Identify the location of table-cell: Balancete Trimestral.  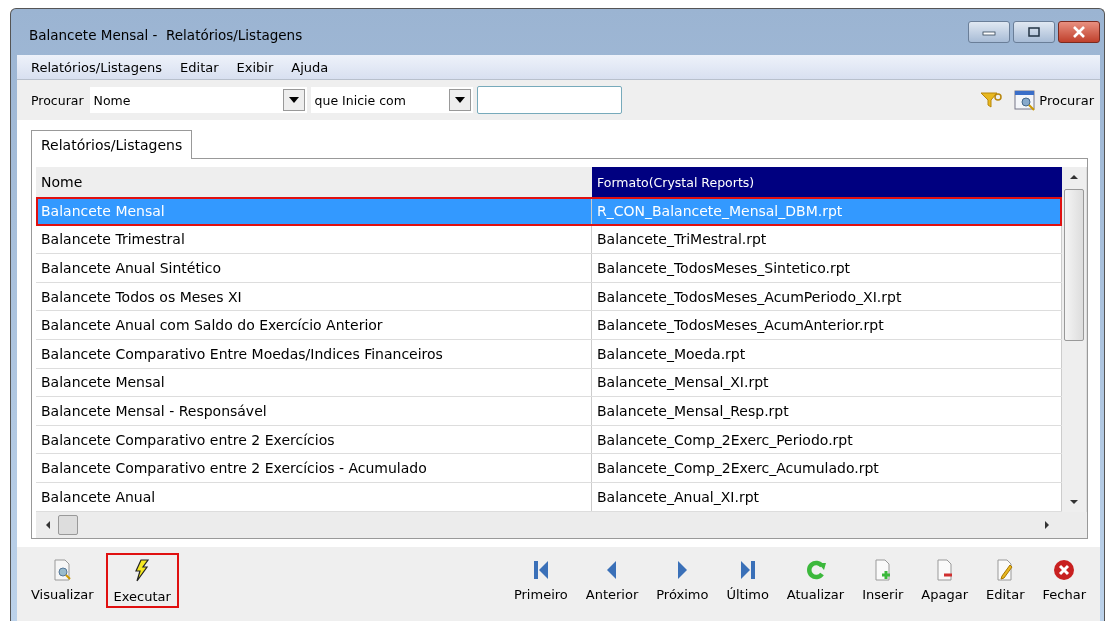
(314, 239).